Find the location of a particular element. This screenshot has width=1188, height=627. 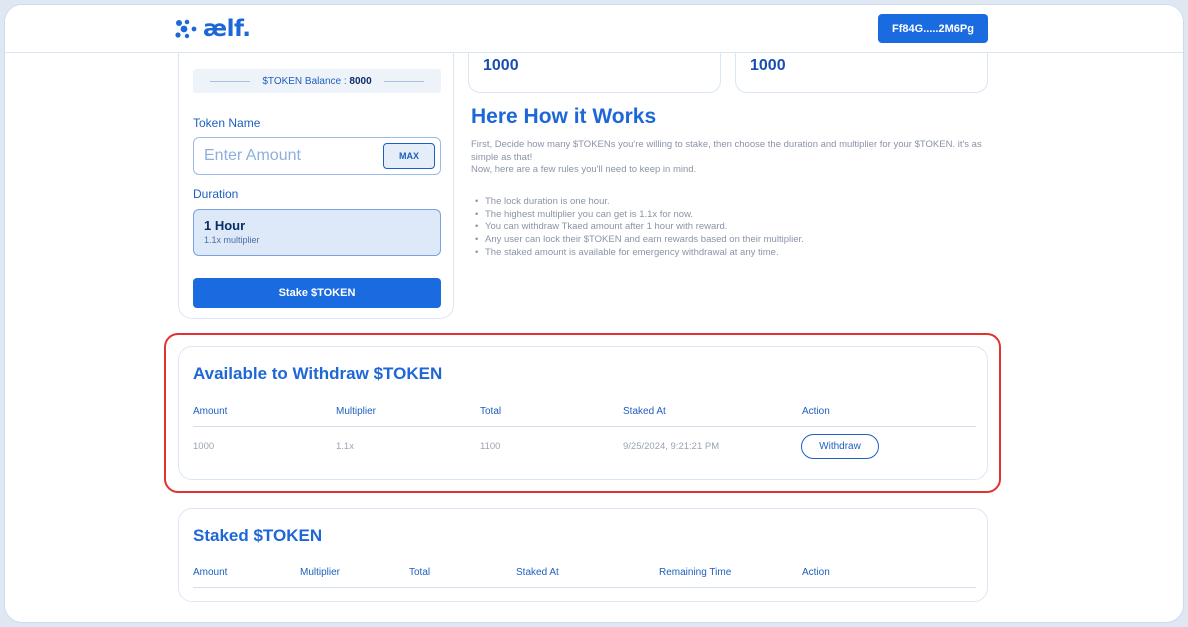

amount-input is located at coordinates (289, 156).